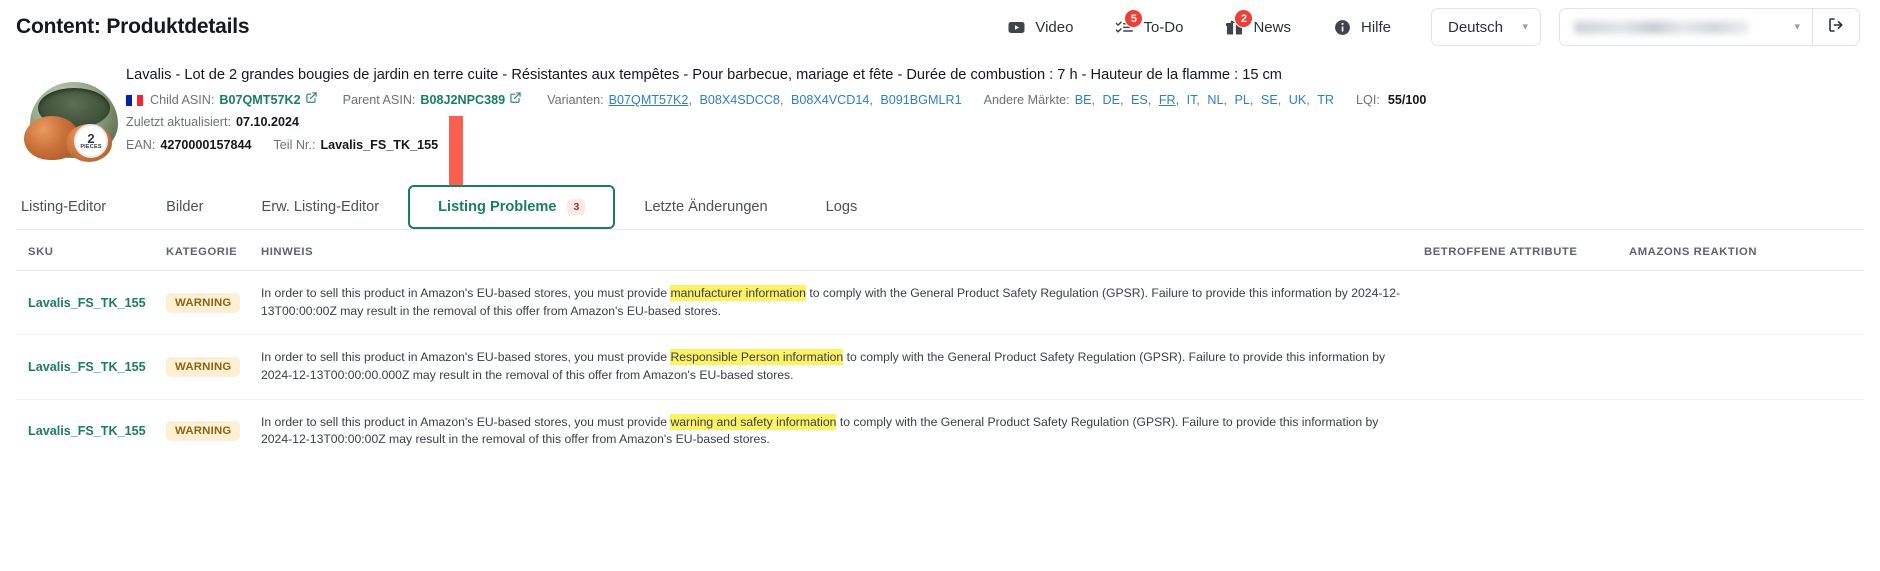  I want to click on logout-button, so click(1835, 27).